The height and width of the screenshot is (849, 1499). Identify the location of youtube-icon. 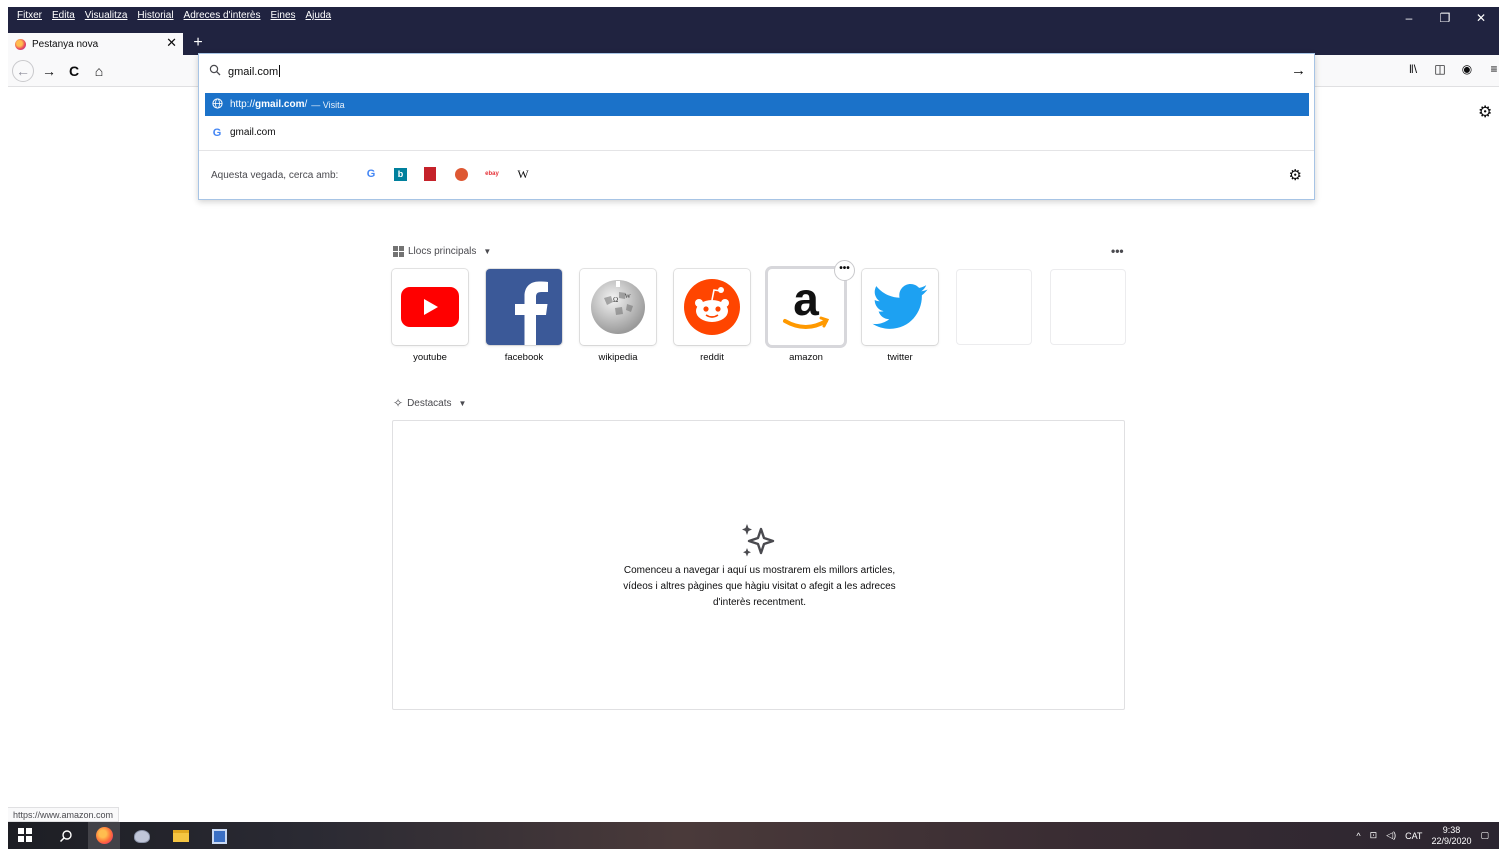
(430, 307).